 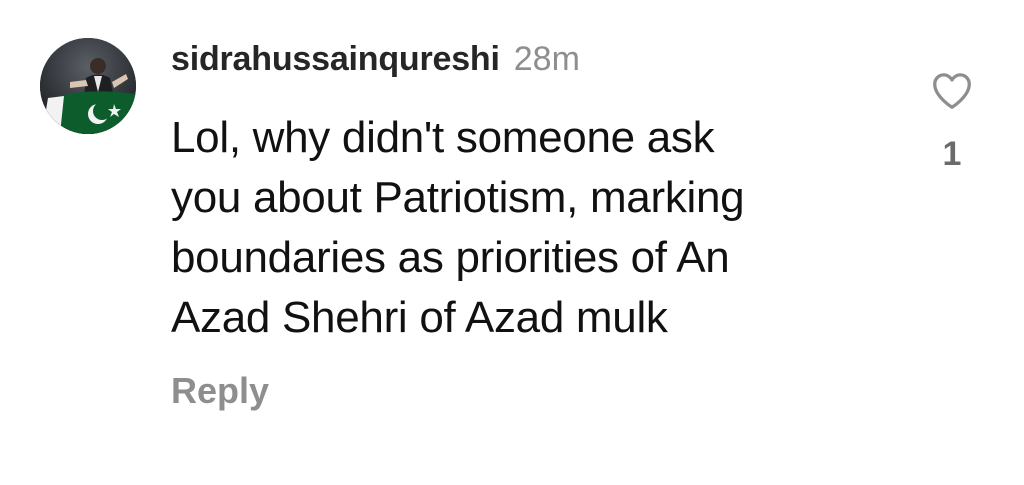 I want to click on comment-line: boundaries as priorities of An, so click(x=450, y=257).